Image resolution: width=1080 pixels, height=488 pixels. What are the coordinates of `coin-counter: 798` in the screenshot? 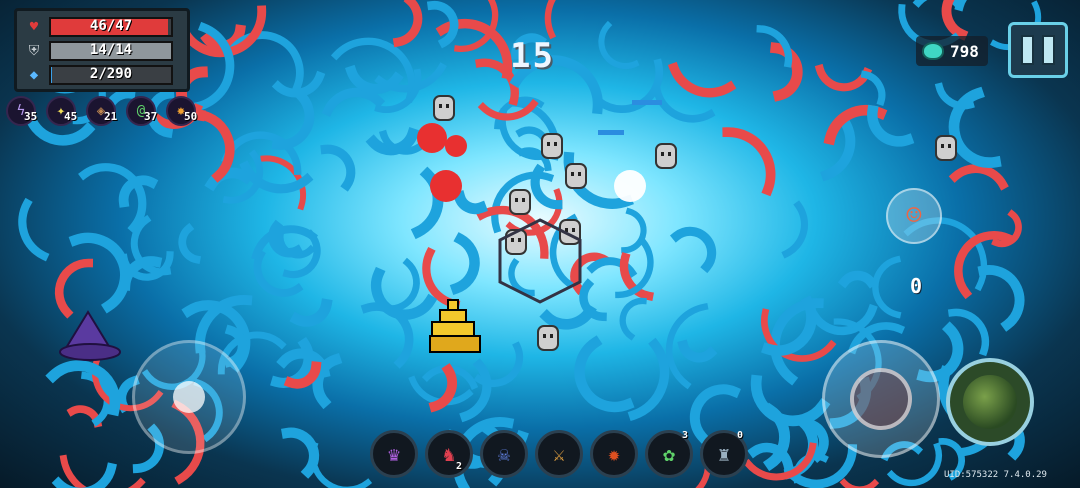 It's located at (952, 51).